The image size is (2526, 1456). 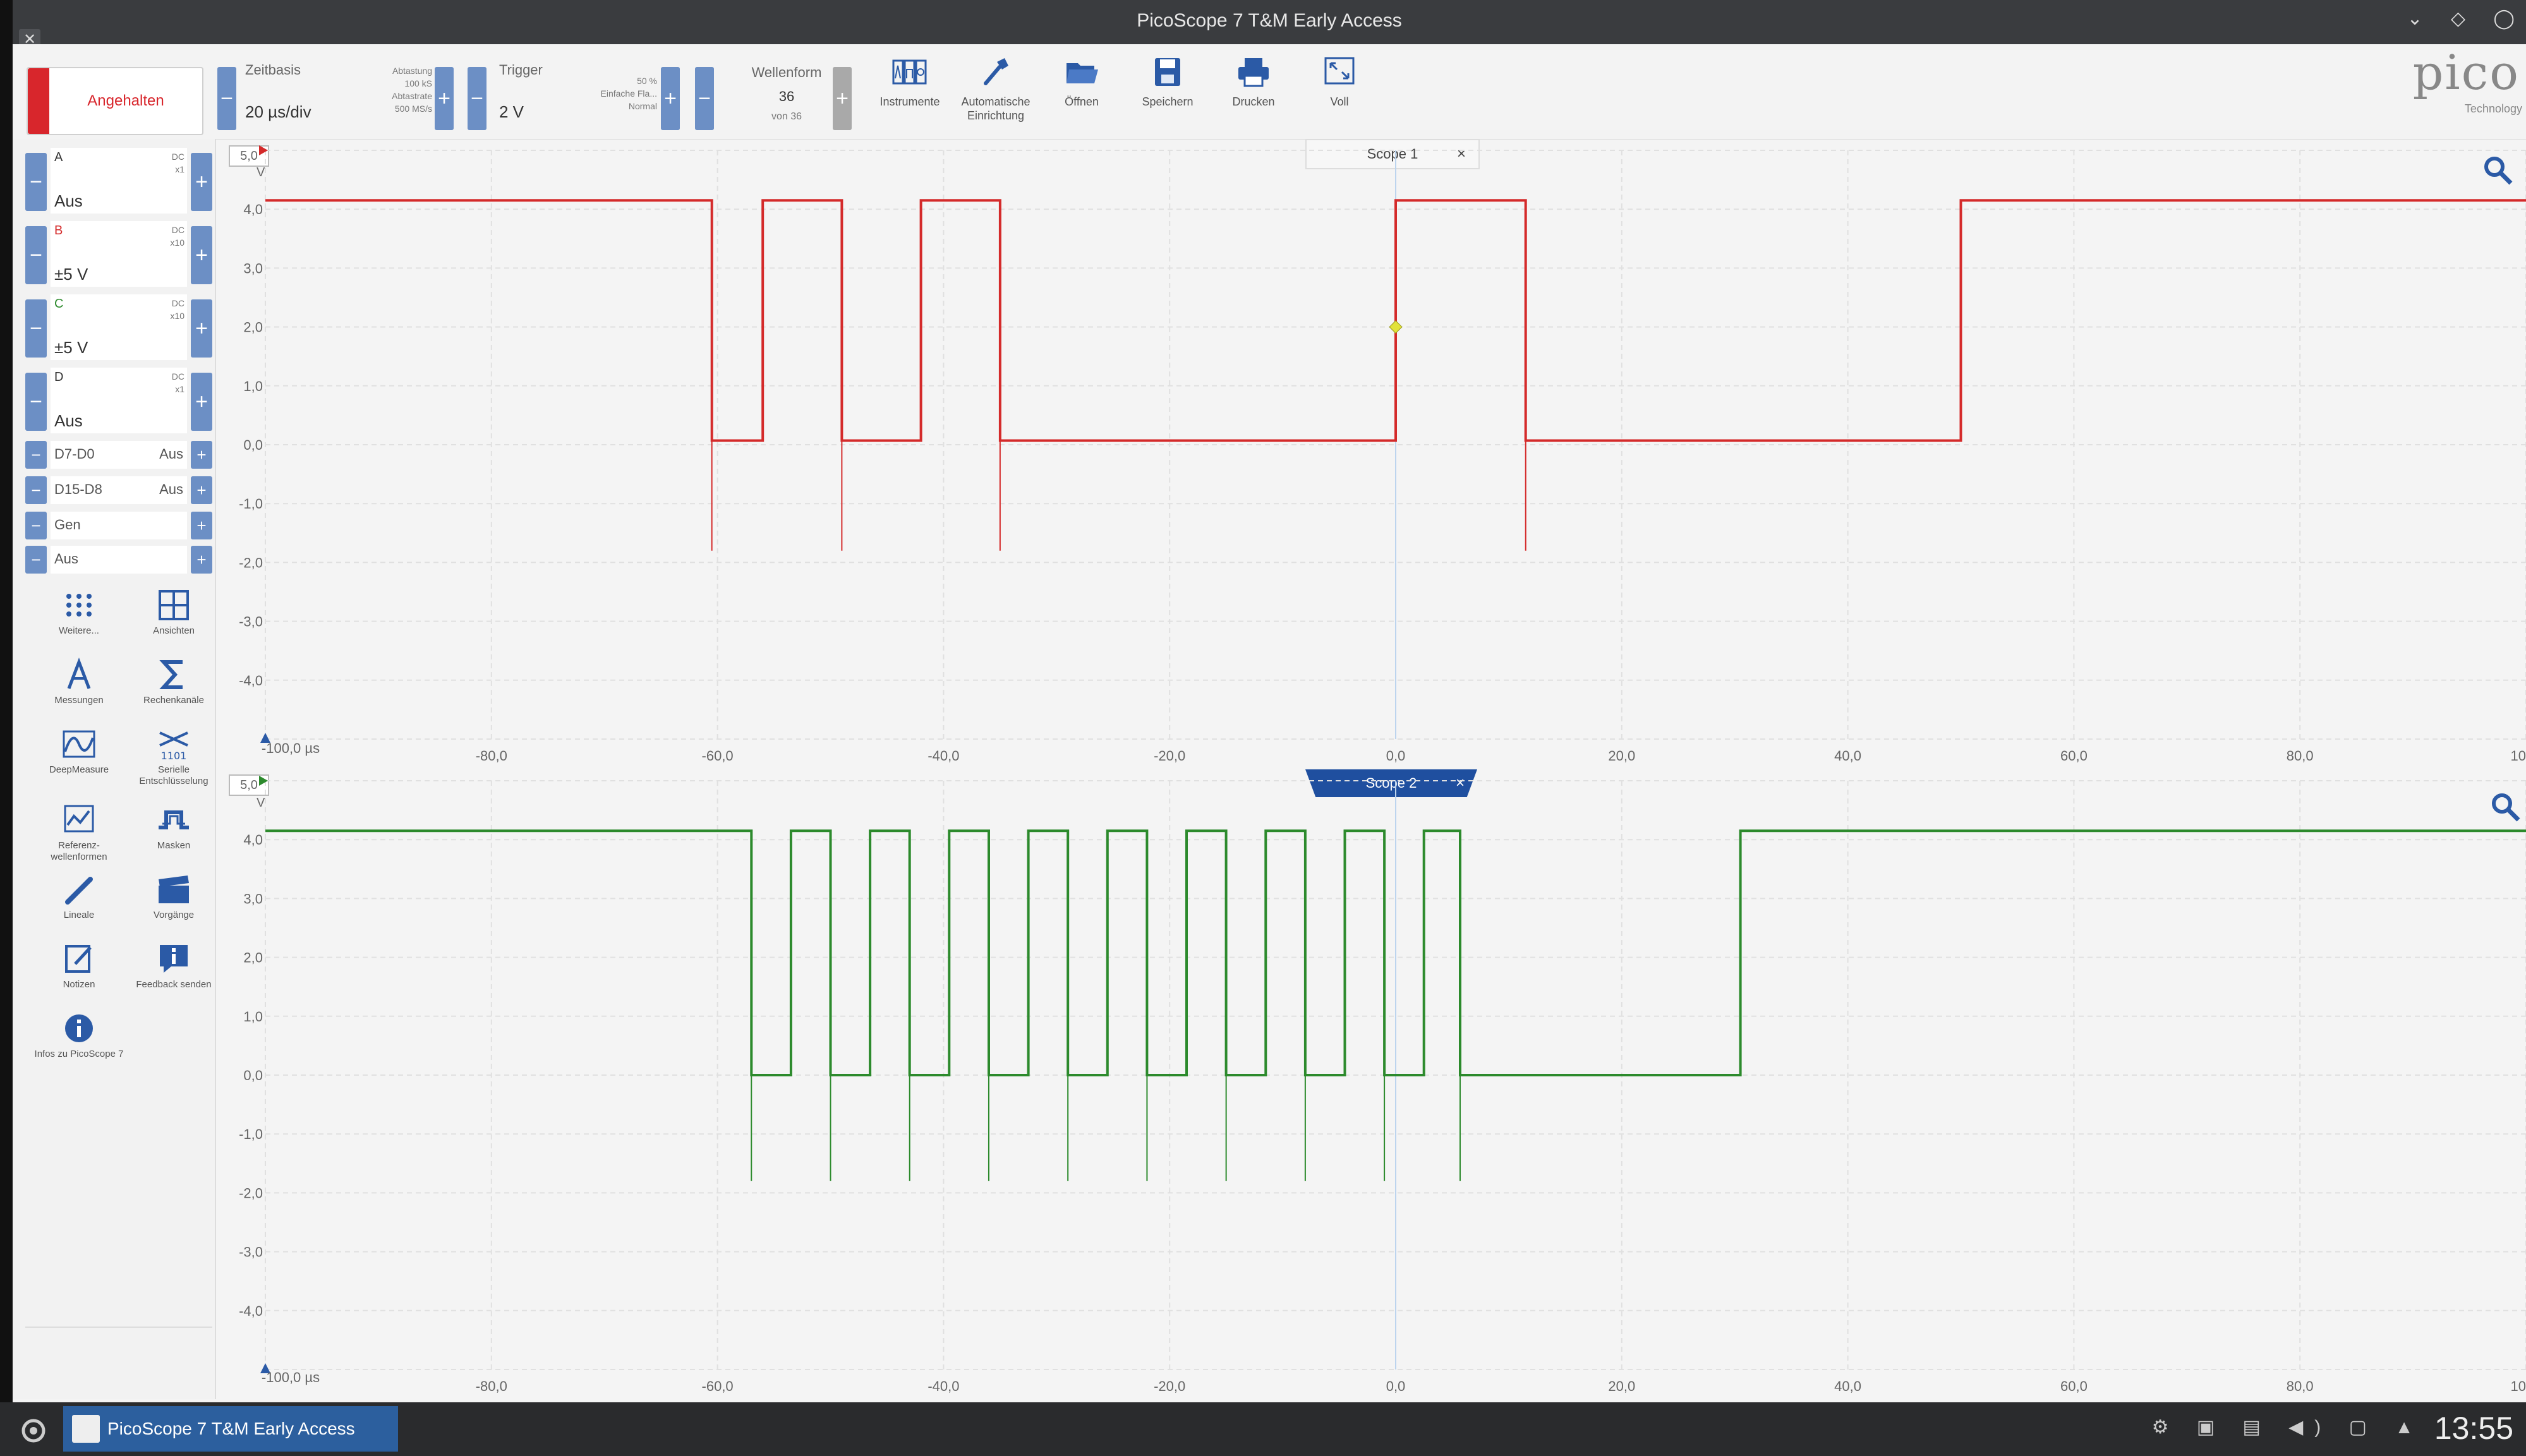 What do you see at coordinates (119, 400) in the screenshot?
I see `channel-d-box: D DC x1 Aus` at bounding box center [119, 400].